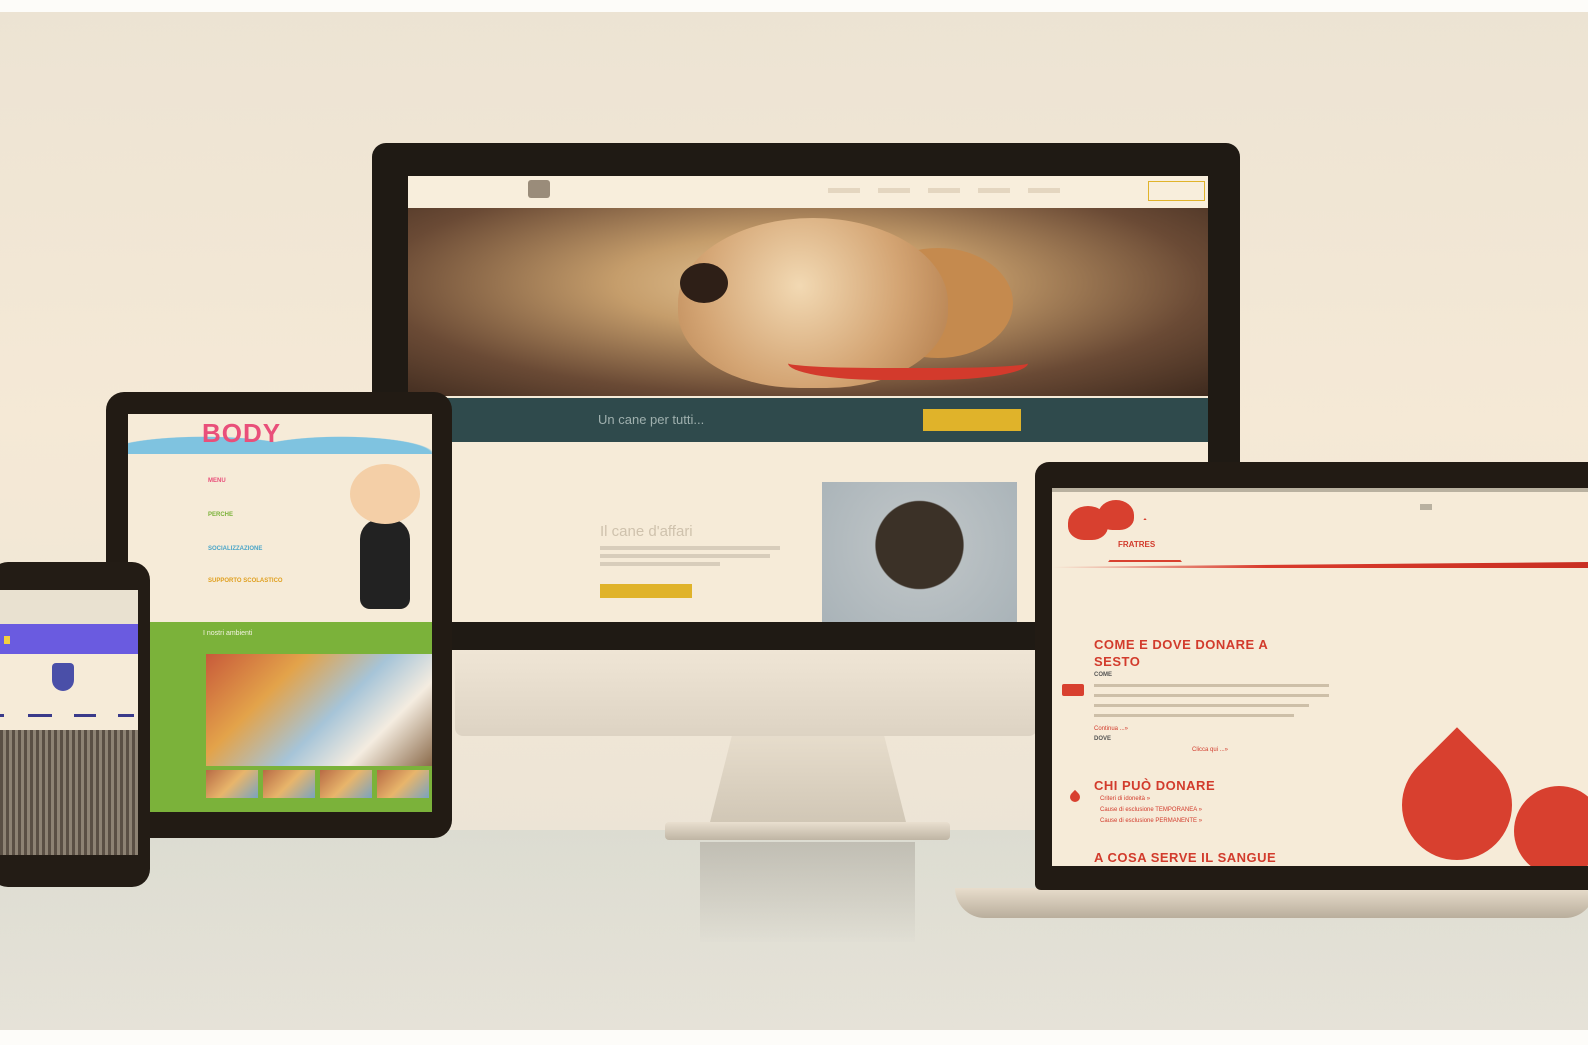 The width and height of the screenshot is (1588, 1045). Describe the element at coordinates (794, 1037) in the screenshot. I see `bottom-border` at that location.